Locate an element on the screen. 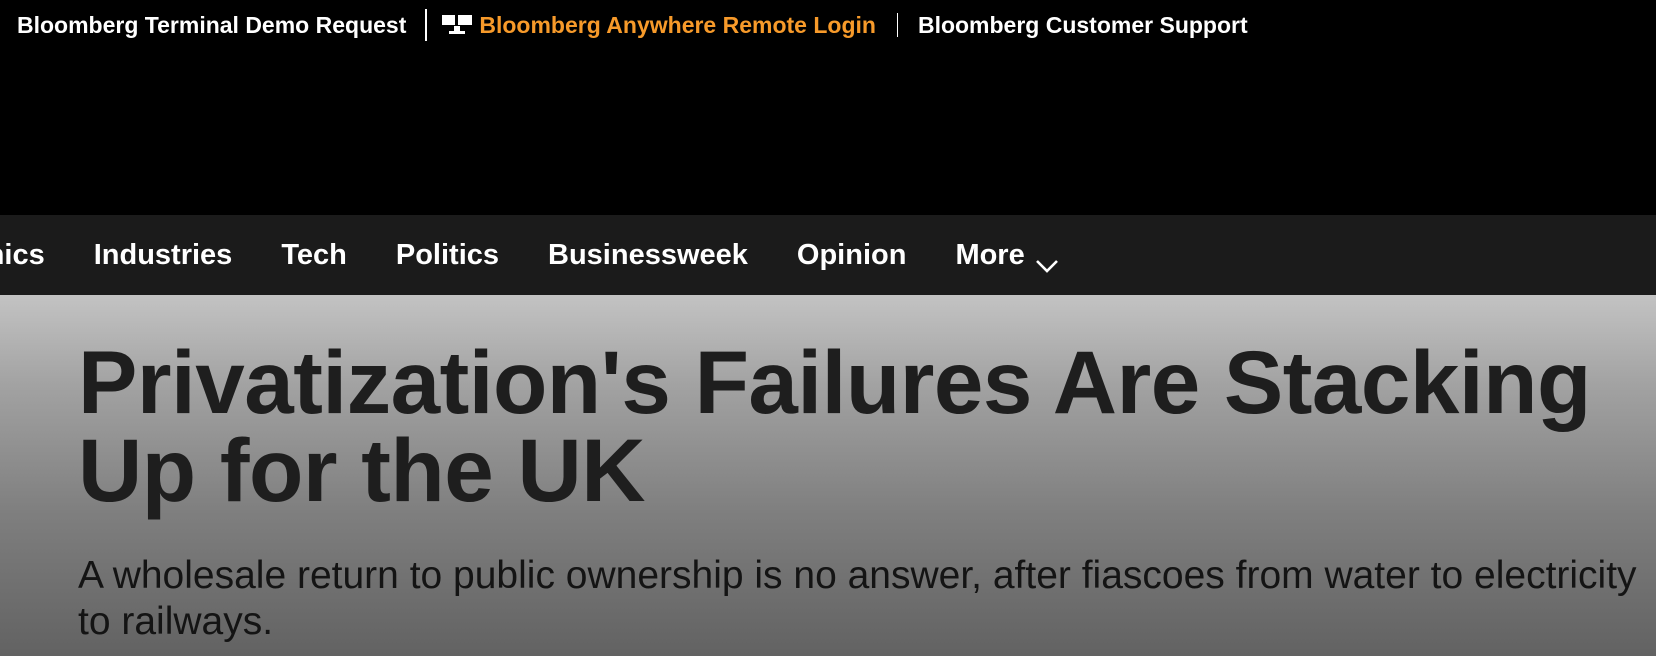  nav-item-opinion: Opinion is located at coordinates (852, 255).